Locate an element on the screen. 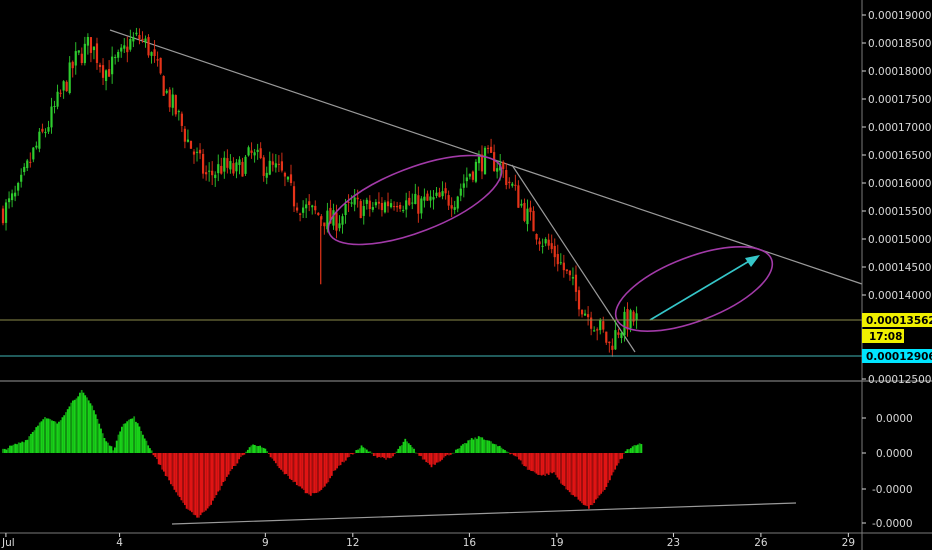 This screenshot has height=550, width=932. time-tick-label: 4 is located at coordinates (119, 543).